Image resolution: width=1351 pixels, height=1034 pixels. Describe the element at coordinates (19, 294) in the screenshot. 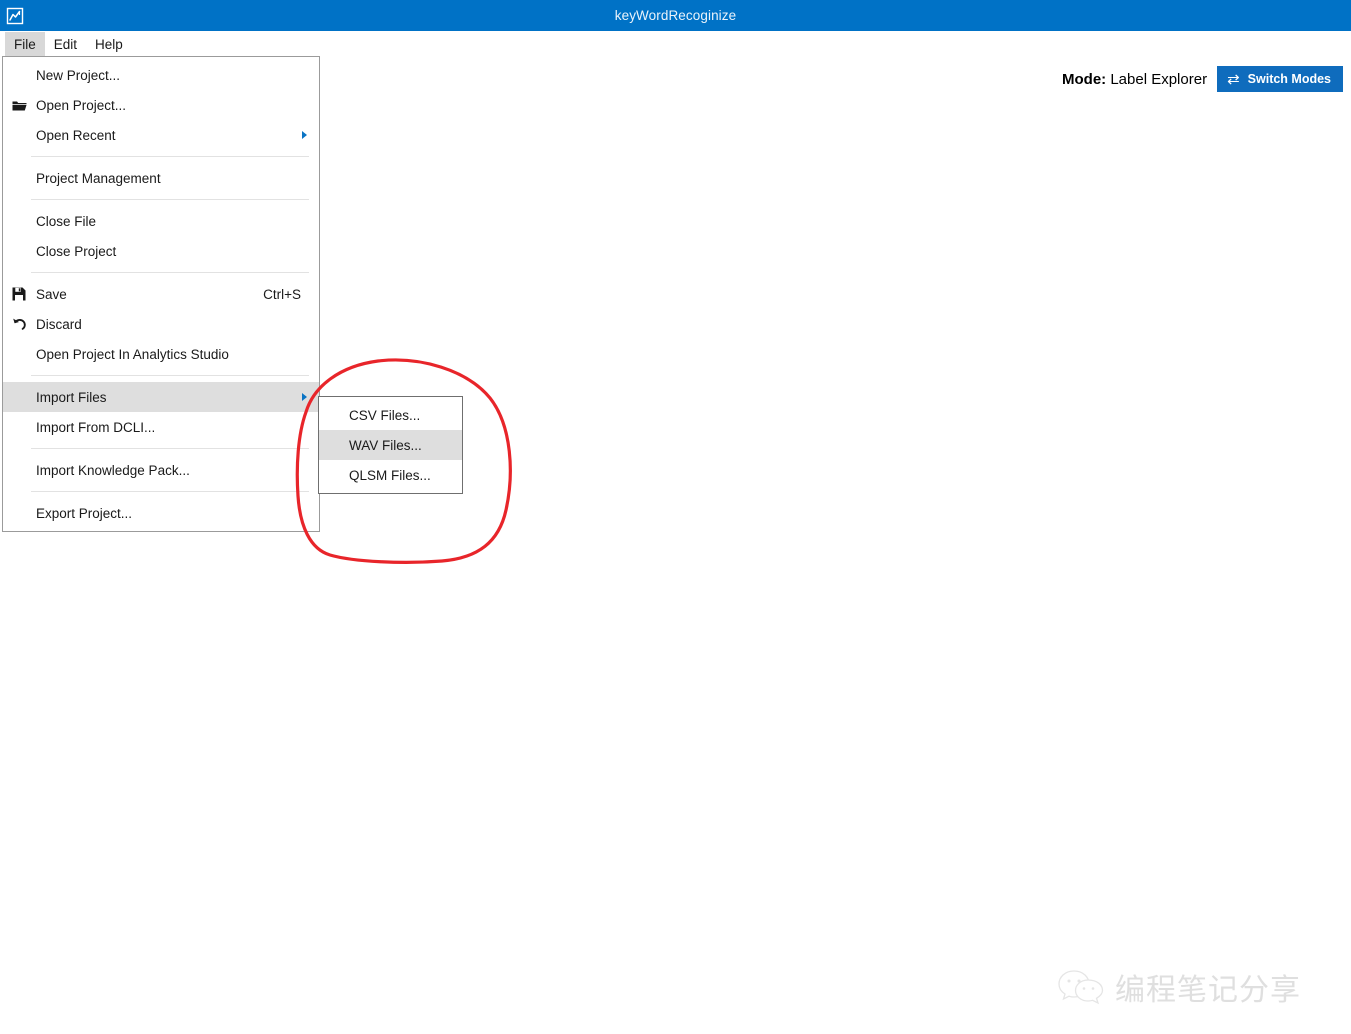

I see `floppy-disk-icon` at that location.